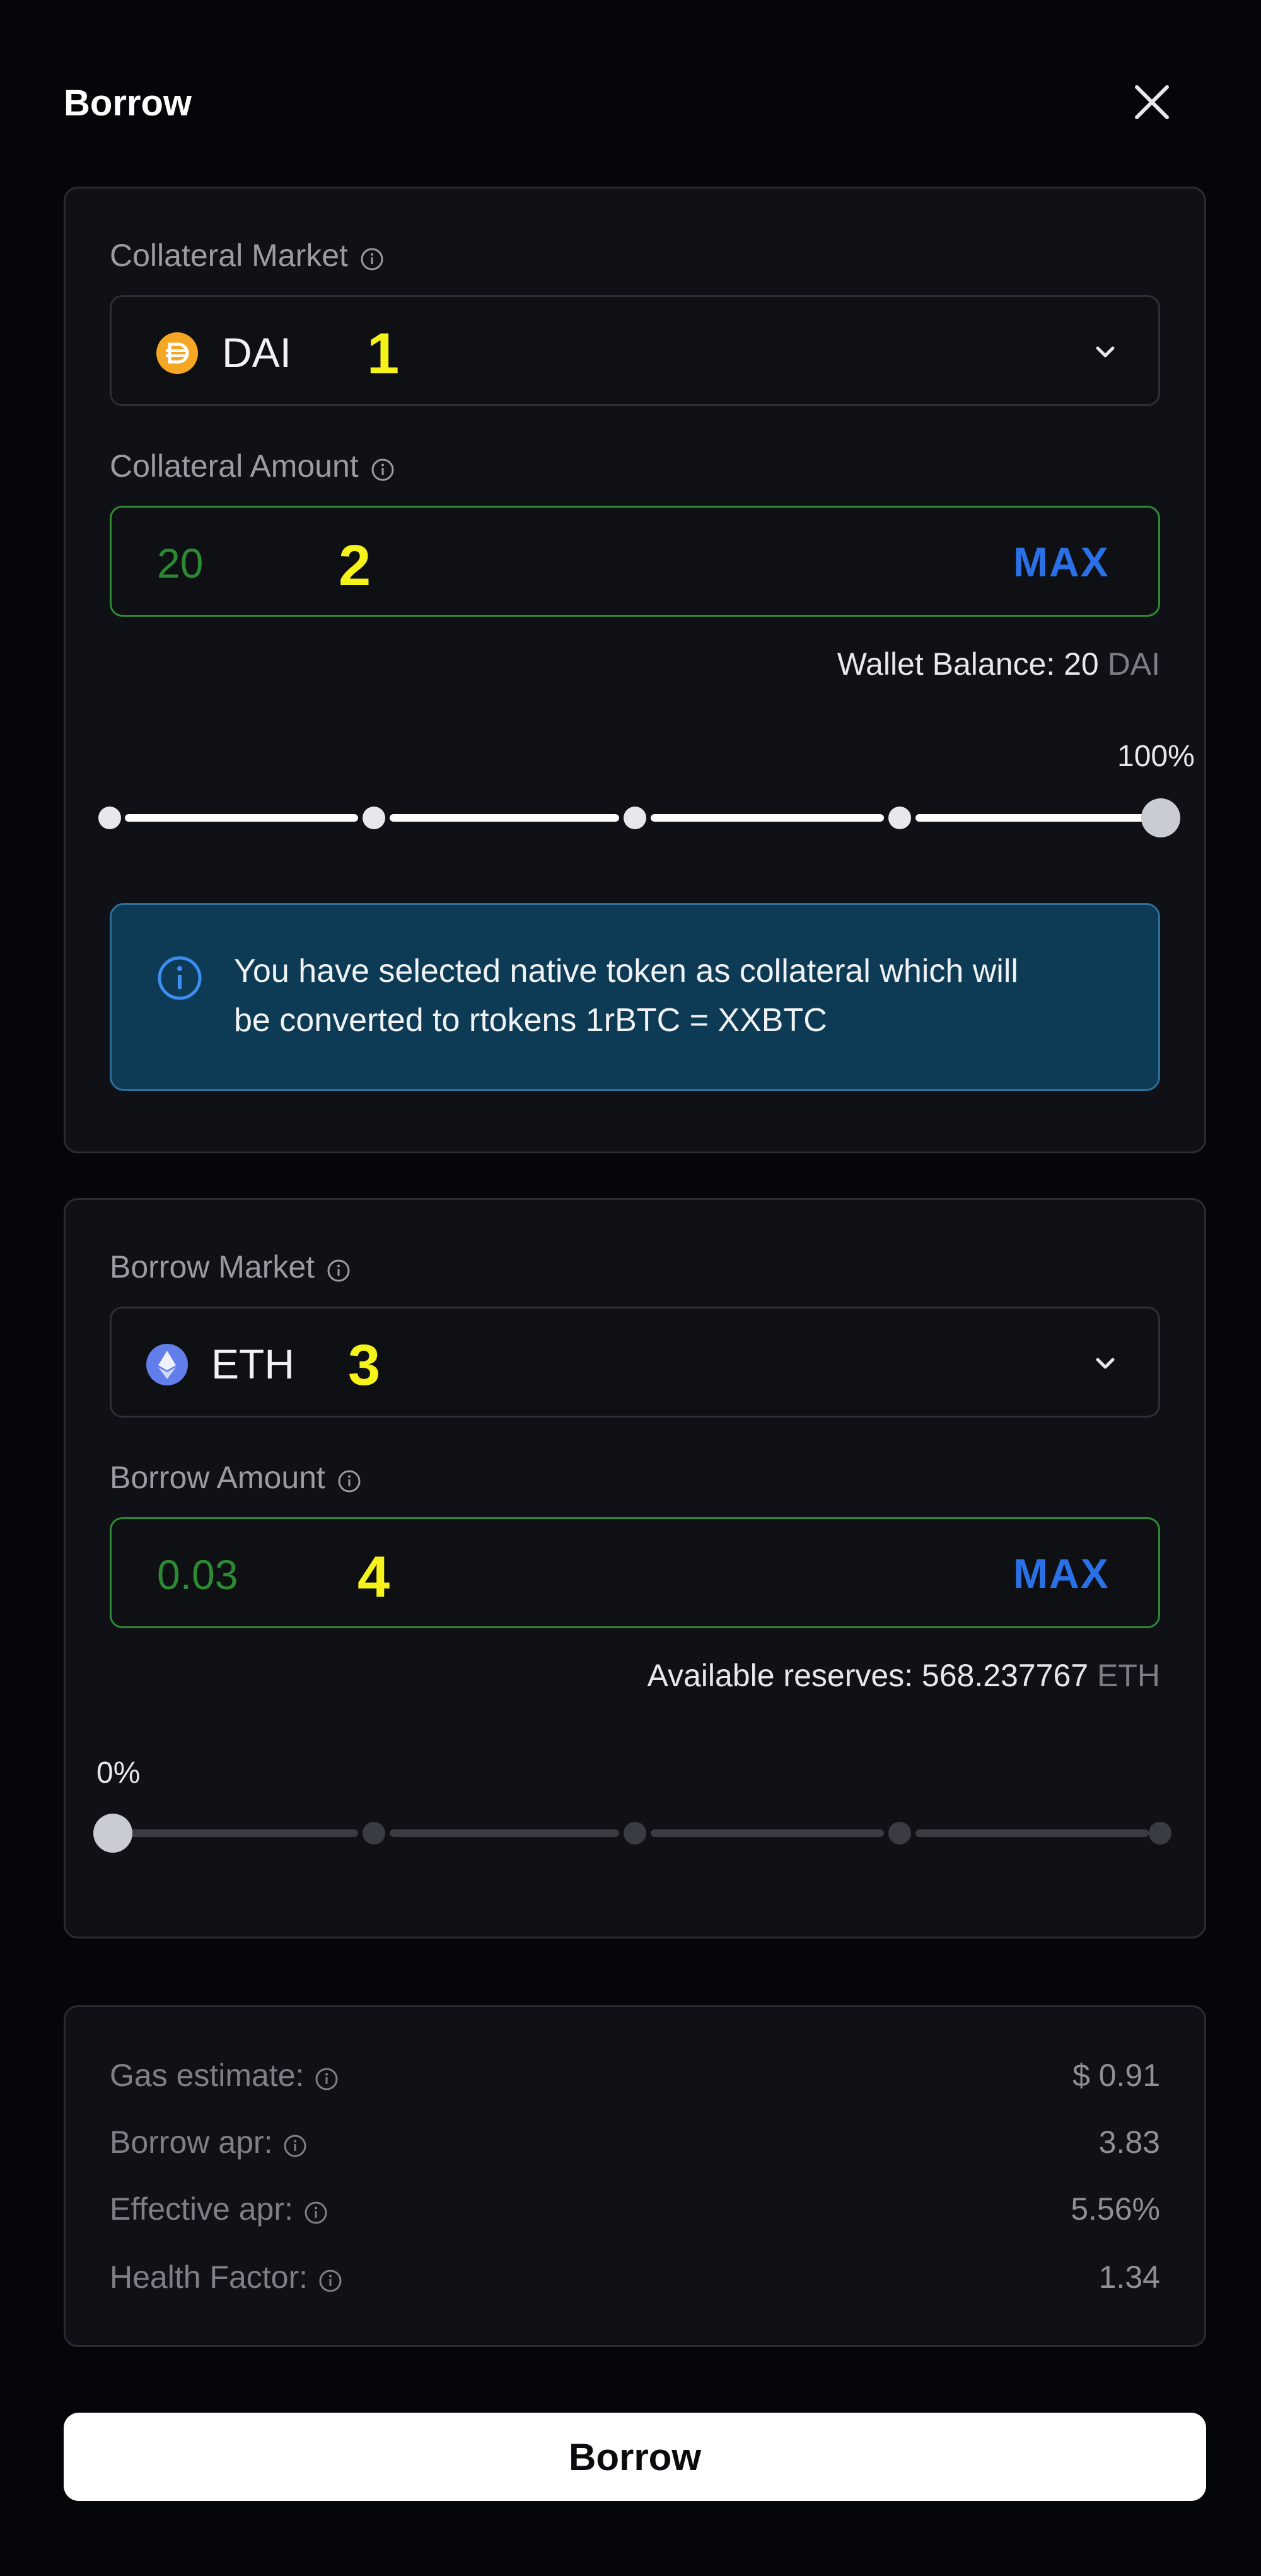  Describe the element at coordinates (903, 1676) in the screenshot. I see `available-reserves: Available reserves: 568.237767 ETH` at that location.